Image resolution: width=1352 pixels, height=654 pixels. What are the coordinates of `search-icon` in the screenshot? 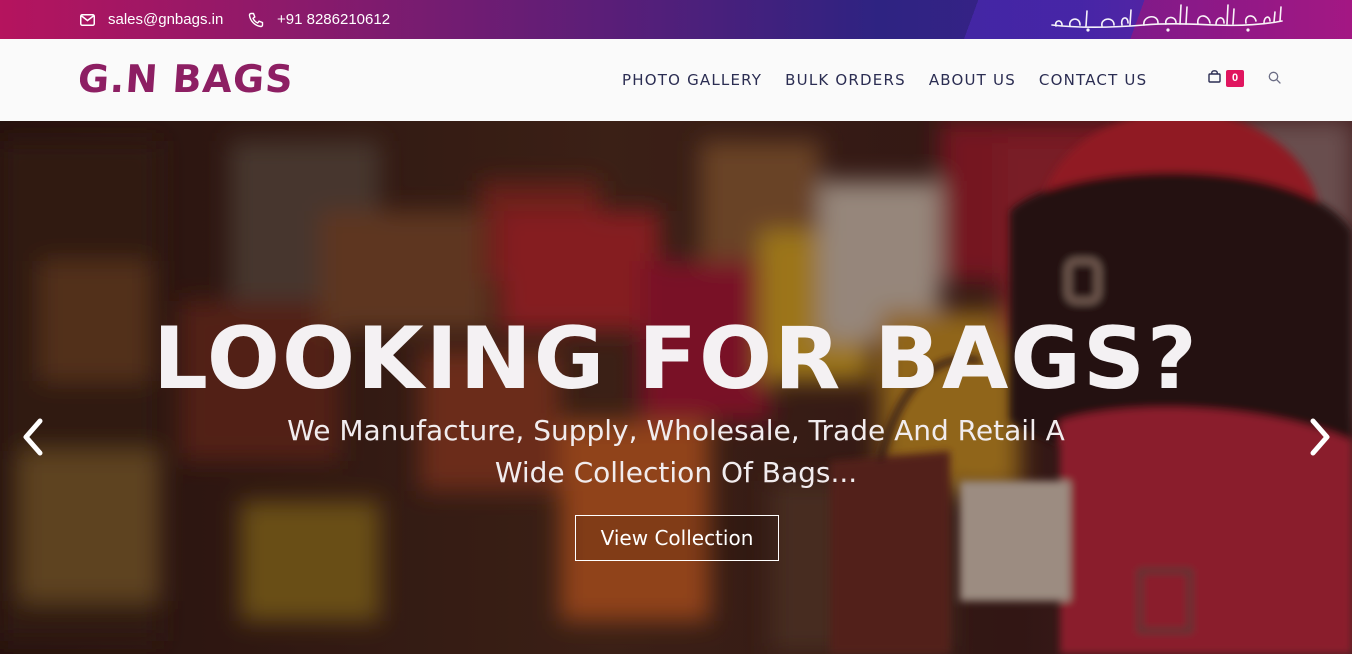 It's located at (1274, 79).